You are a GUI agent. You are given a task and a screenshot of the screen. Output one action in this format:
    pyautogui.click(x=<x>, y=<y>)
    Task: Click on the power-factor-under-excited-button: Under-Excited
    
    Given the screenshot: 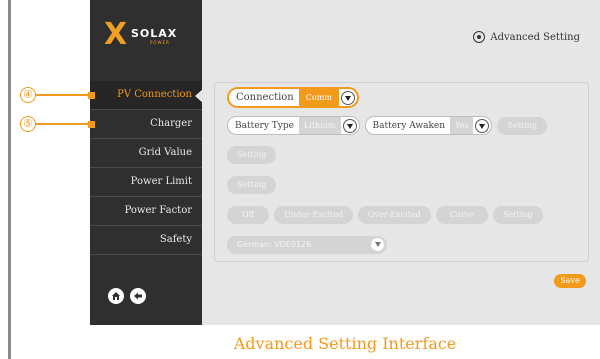 What is the action you would take?
    pyautogui.click(x=313, y=215)
    